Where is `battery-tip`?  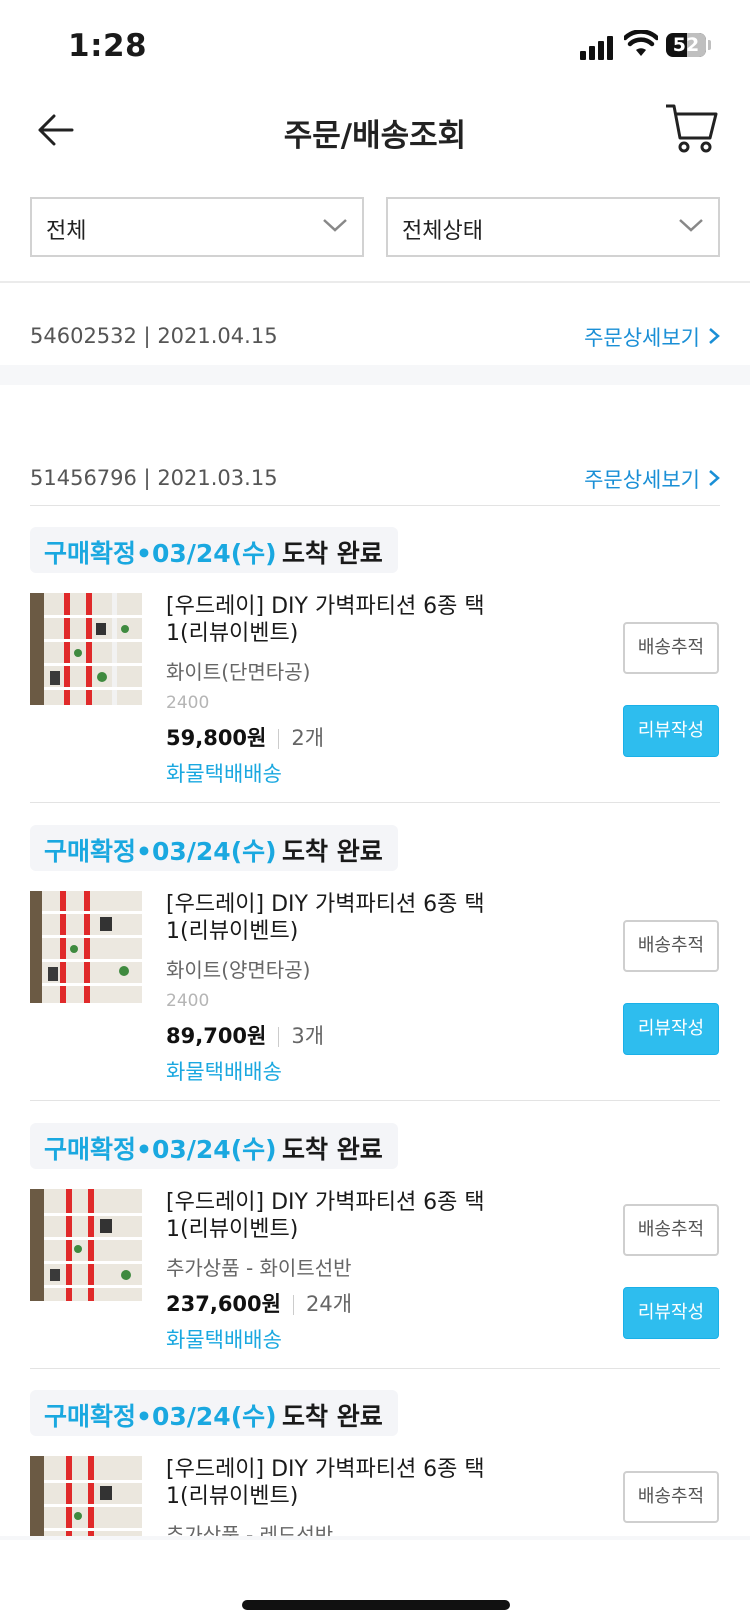
battery-tip is located at coordinates (709, 45).